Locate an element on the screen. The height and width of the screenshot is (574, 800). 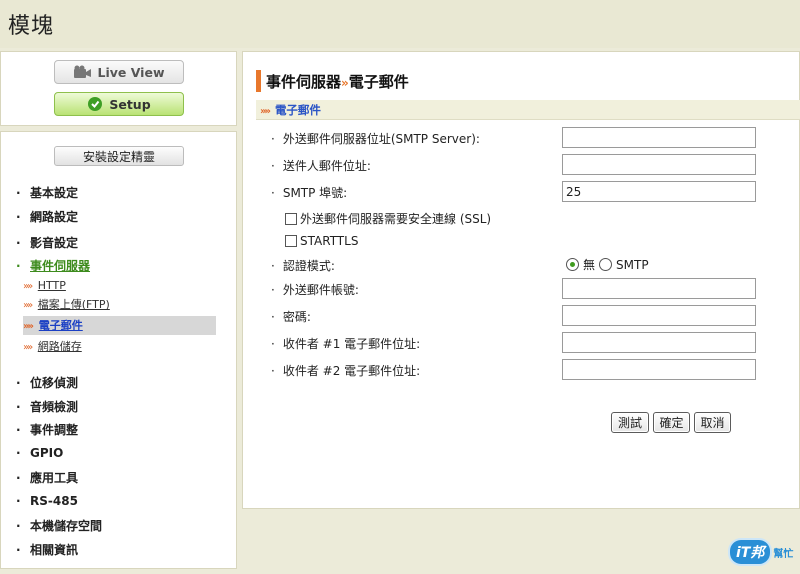
auth-none-radio is located at coordinates (572, 264).